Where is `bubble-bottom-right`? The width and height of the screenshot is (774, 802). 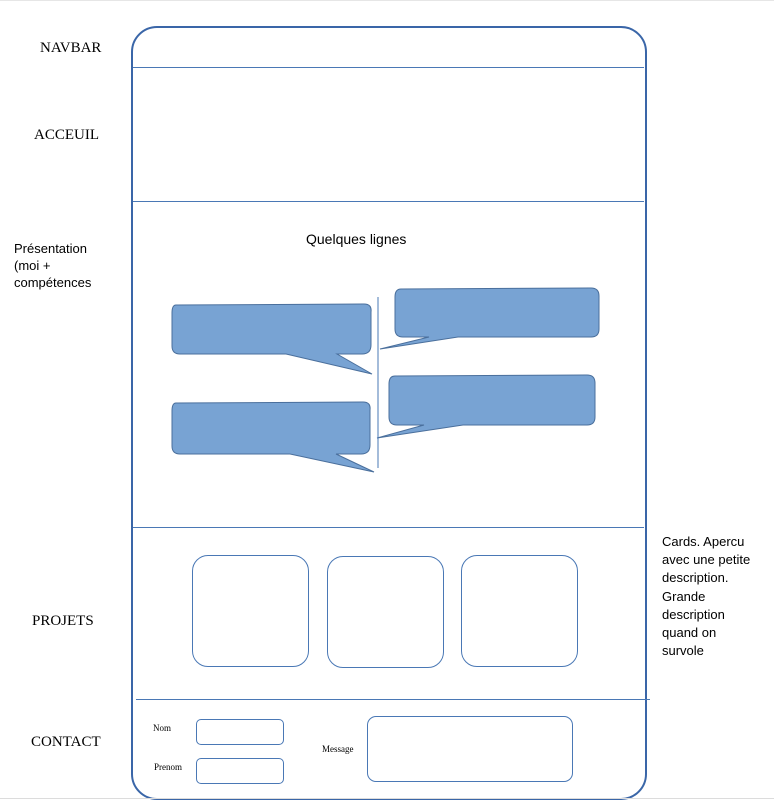 bubble-bottom-right is located at coordinates (486, 406).